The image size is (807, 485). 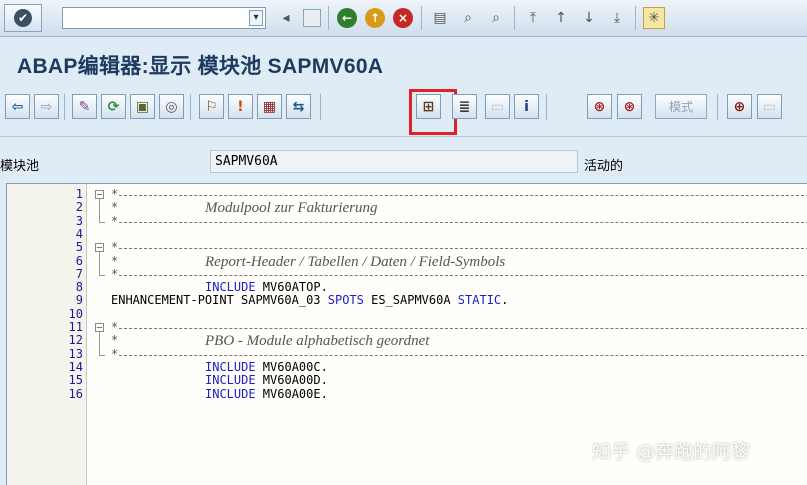 I want to click on new-session-icon: ✳, so click(x=654, y=18).